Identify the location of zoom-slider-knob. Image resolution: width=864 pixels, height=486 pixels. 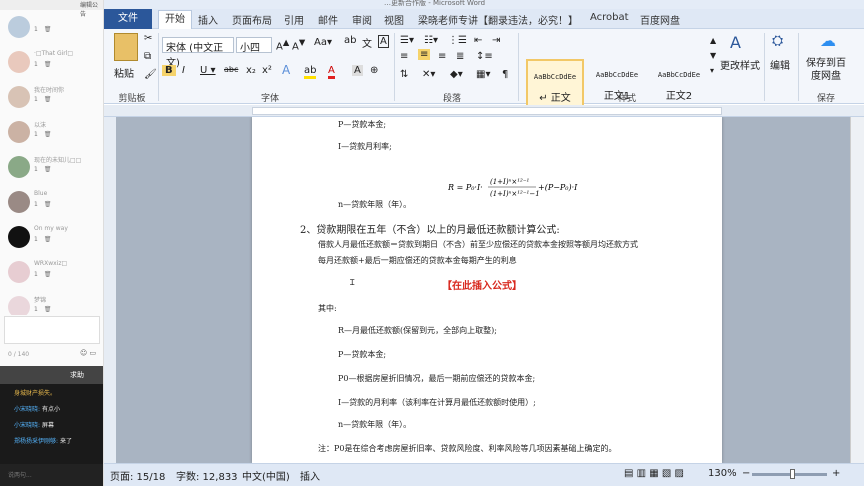
(792, 474).